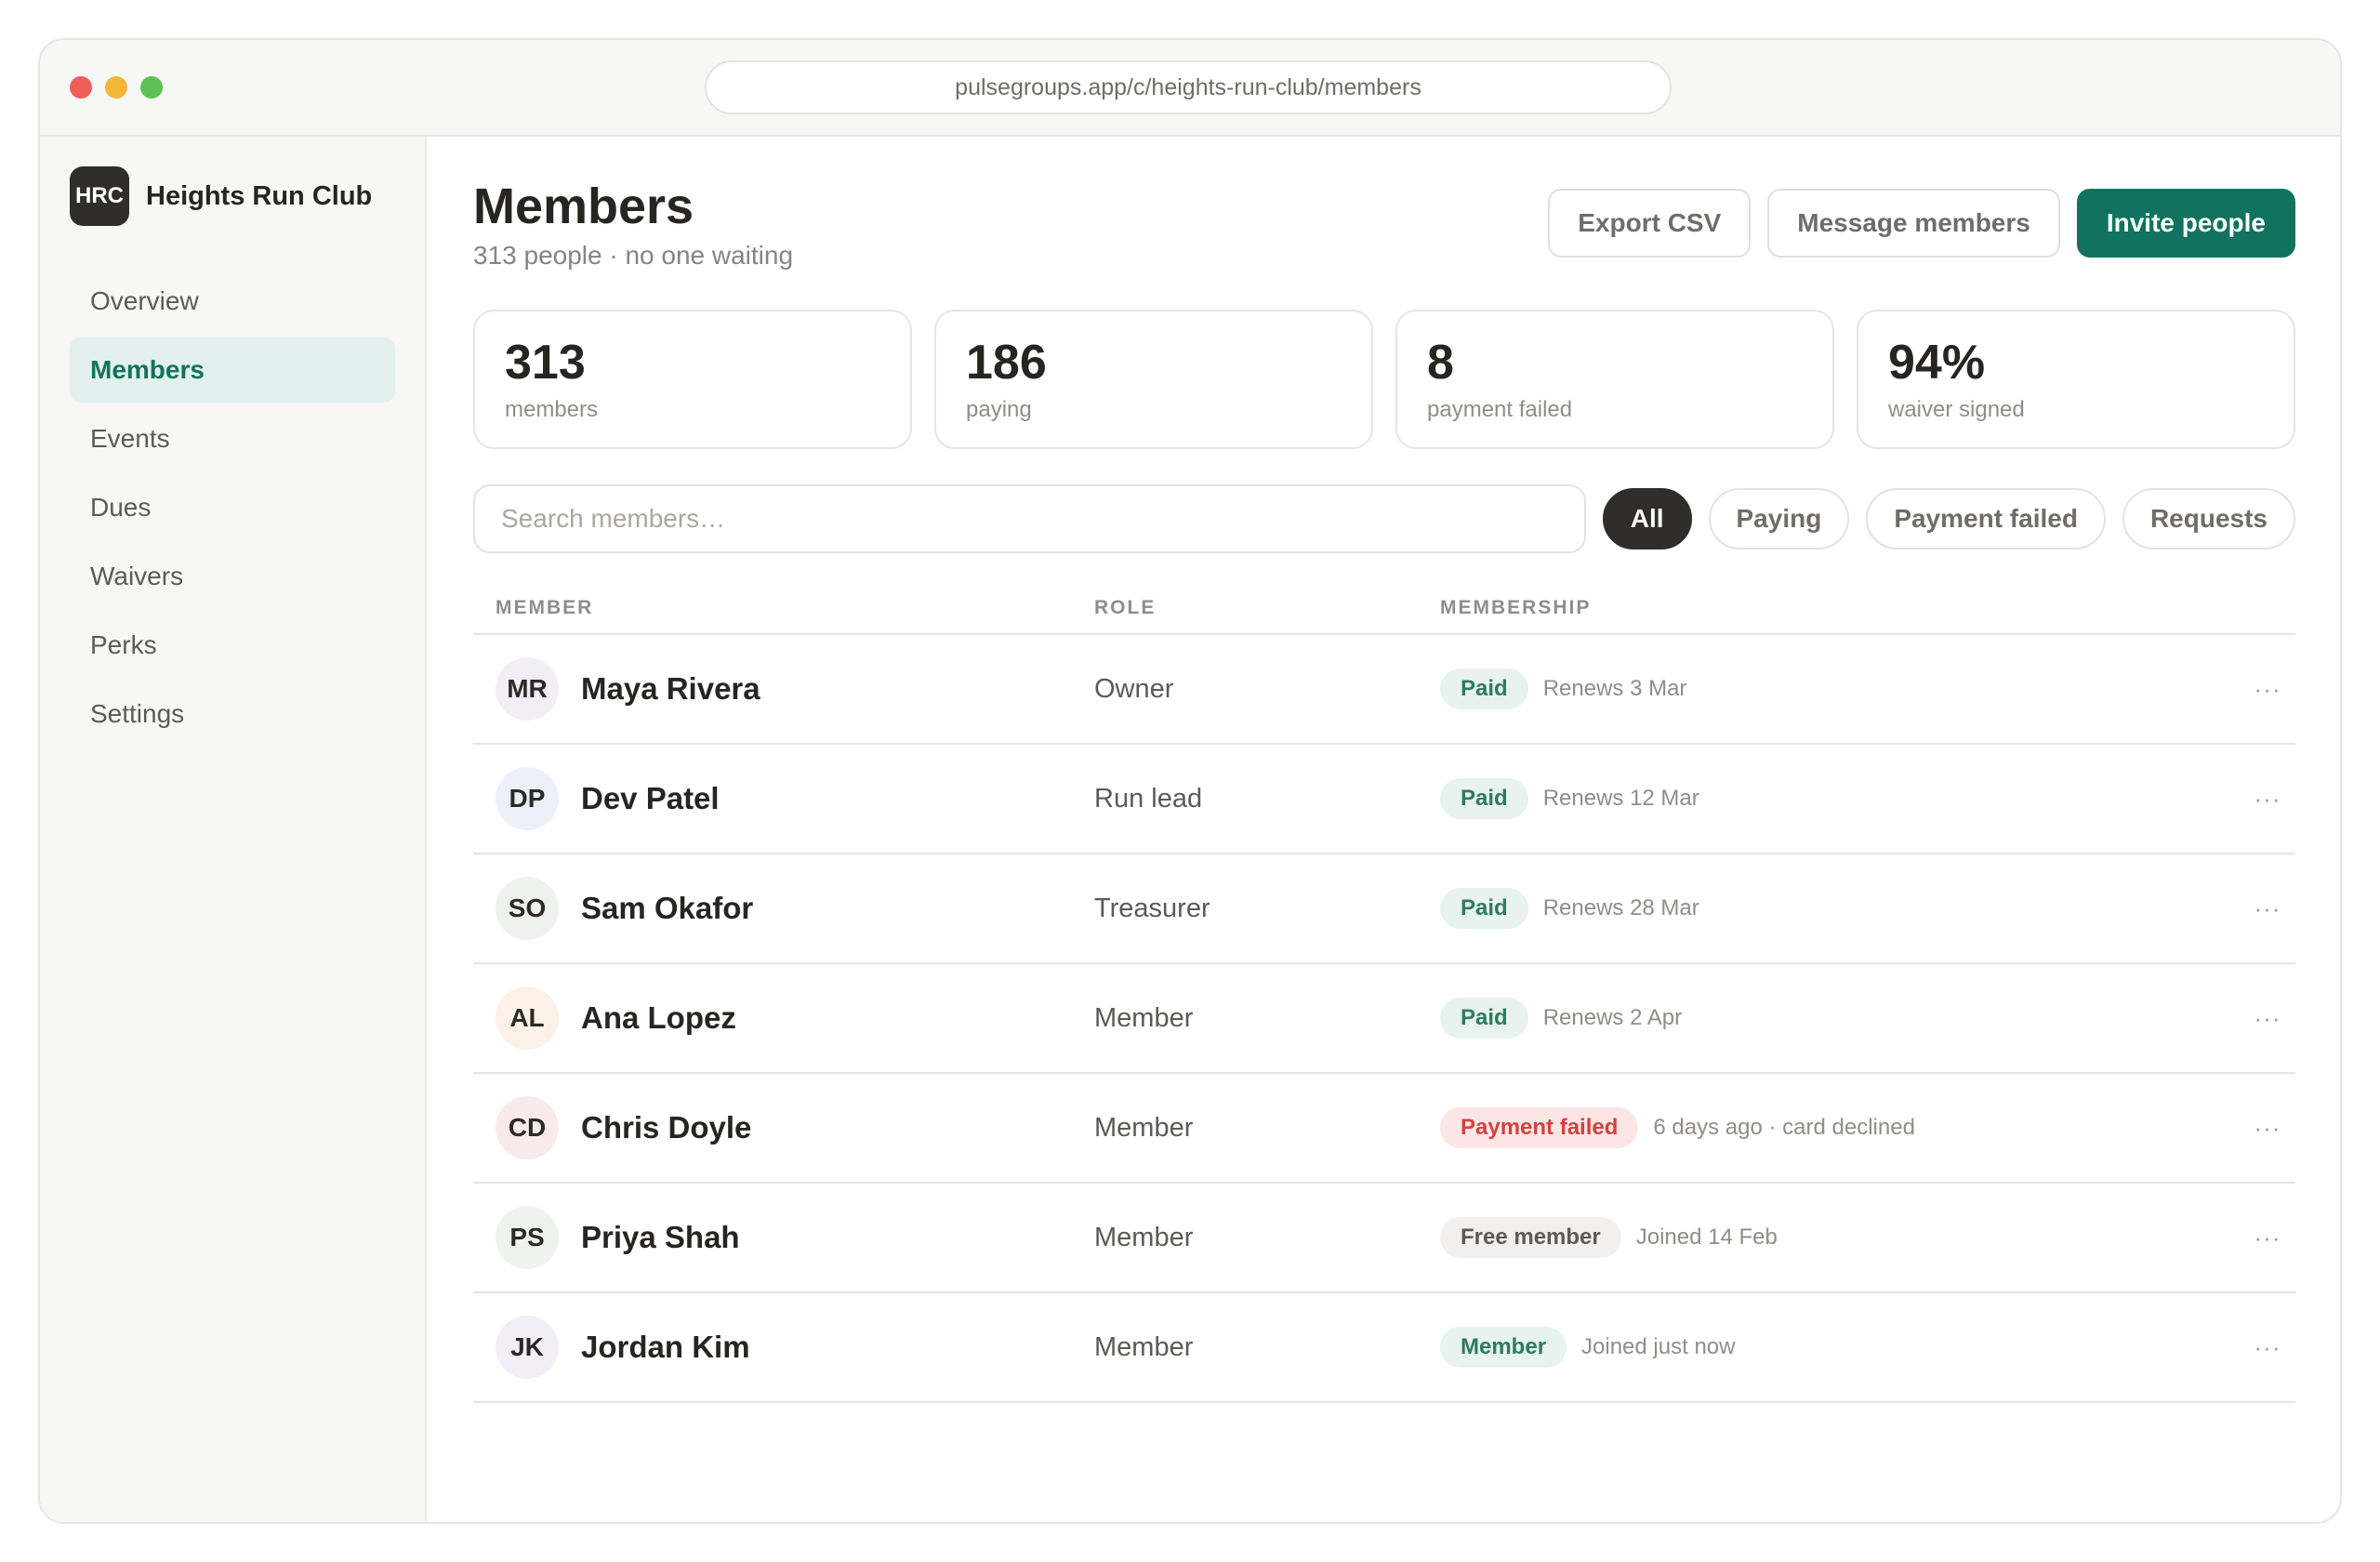 The image size is (2380, 1562). Describe the element at coordinates (1840, 1019) in the screenshot. I see `membership-cell: Paid Renews 2 Apr` at that location.